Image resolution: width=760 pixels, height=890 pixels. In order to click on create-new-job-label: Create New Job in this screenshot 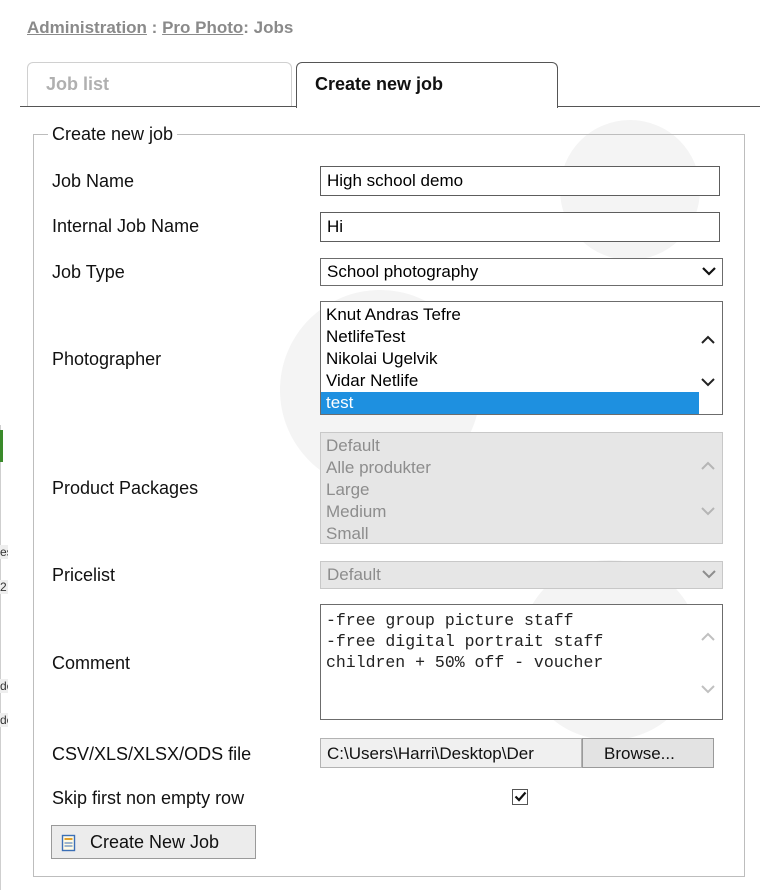, I will do `click(155, 842)`.